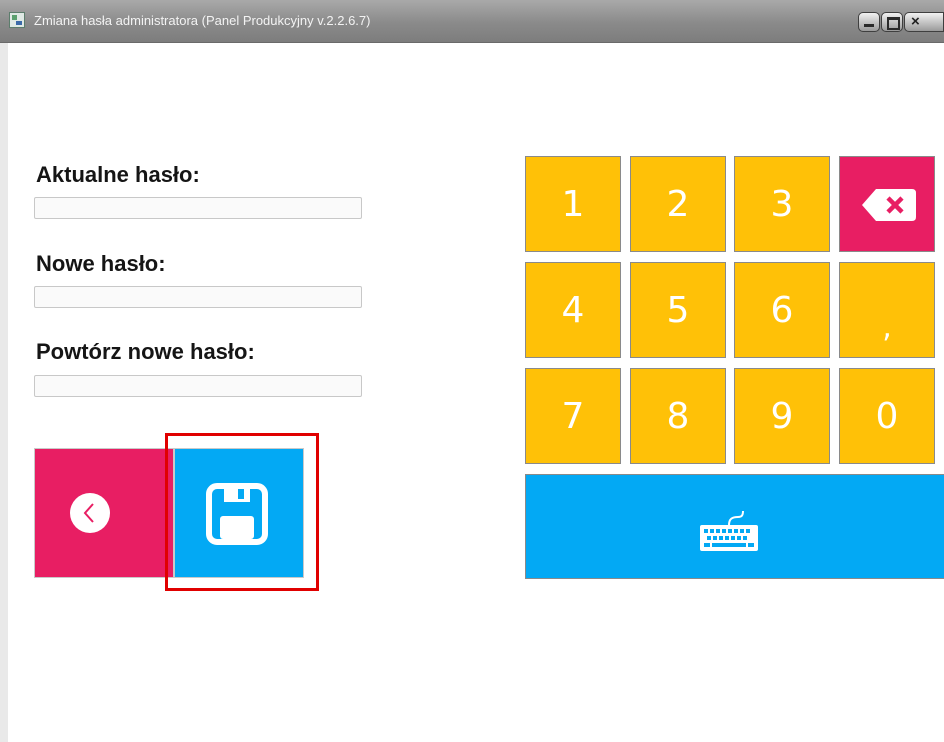  I want to click on key-4: 4, so click(573, 310).